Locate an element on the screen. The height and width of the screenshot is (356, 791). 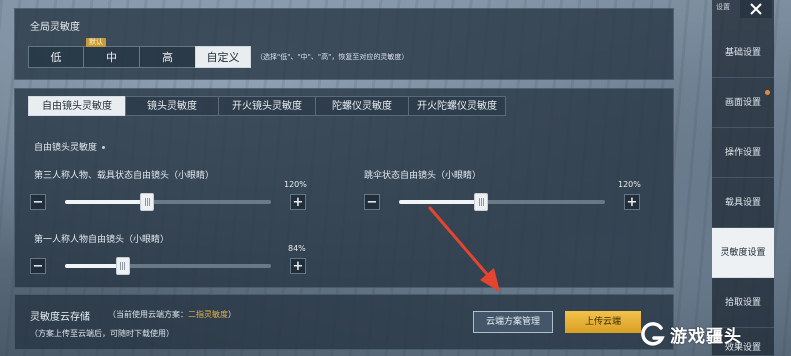
cloud-storage-note: （方案上传至云端后，可随时下载使用） is located at coordinates (102, 333).